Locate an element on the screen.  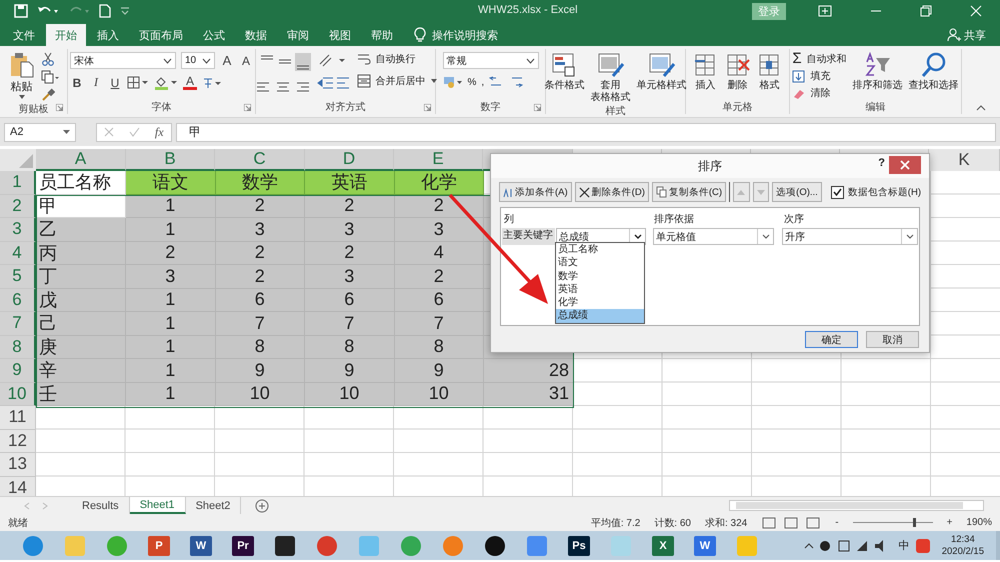
zoom-slider-thumb is located at coordinates (914, 522).